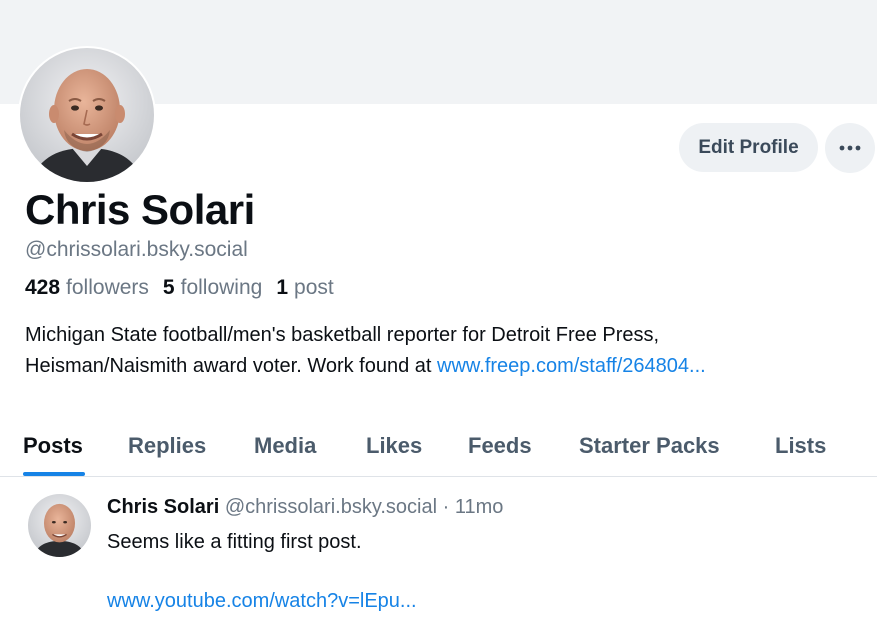  I want to click on posts-stat: 1 post, so click(304, 288).